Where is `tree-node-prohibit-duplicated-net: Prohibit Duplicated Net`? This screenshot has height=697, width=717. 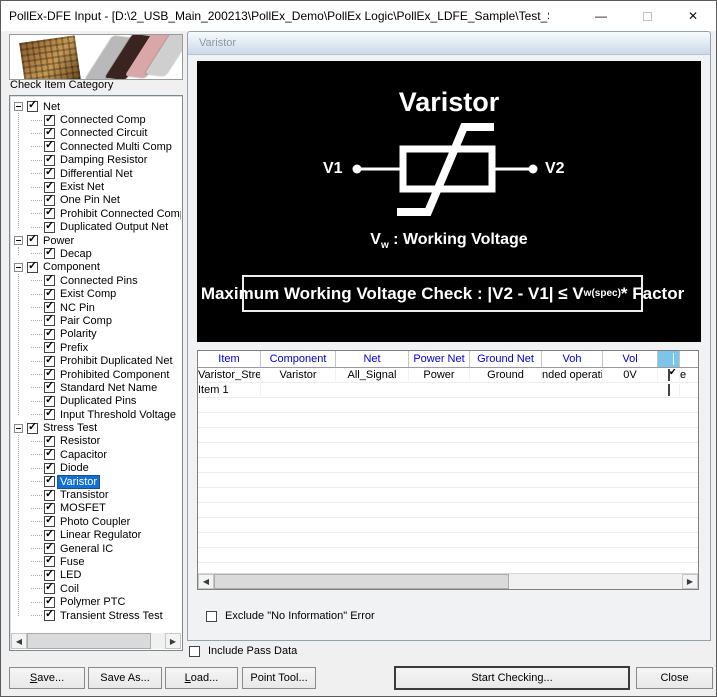 tree-node-prohibit-duplicated-net: Prohibit Duplicated Net is located at coordinates (97, 360).